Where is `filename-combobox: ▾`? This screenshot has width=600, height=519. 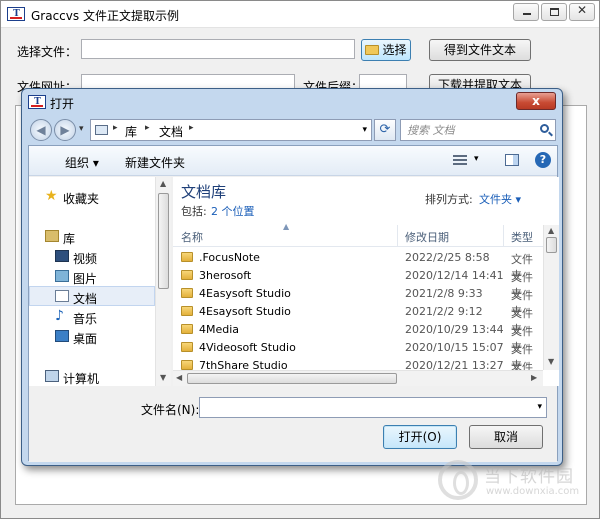
filename-combobox: ▾ is located at coordinates (373, 407).